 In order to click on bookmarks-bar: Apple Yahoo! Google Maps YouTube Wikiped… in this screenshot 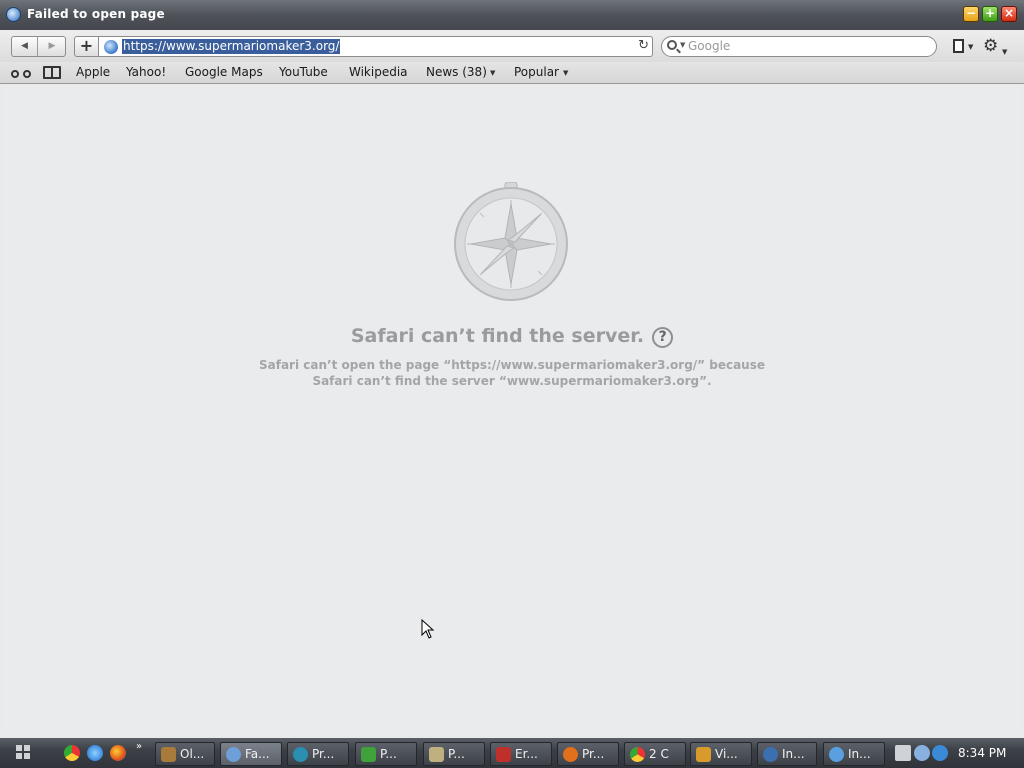, I will do `click(512, 73)`.